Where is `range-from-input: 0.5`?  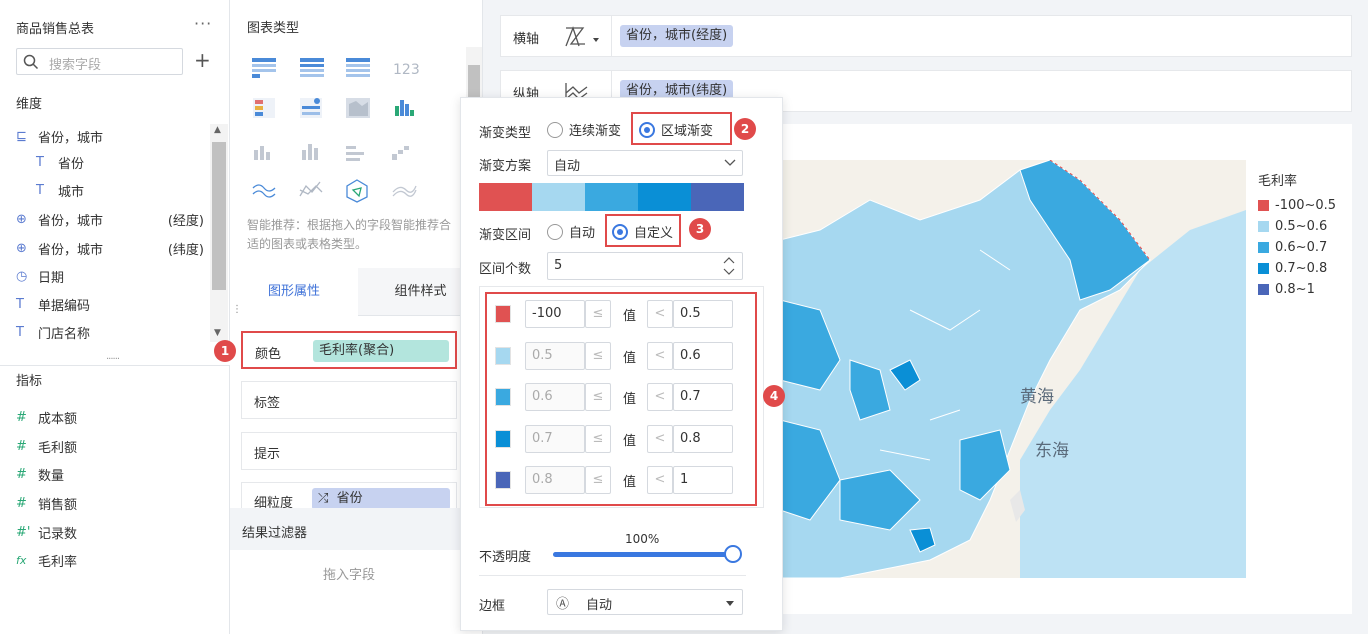
range-from-input: 0.5 is located at coordinates (555, 356).